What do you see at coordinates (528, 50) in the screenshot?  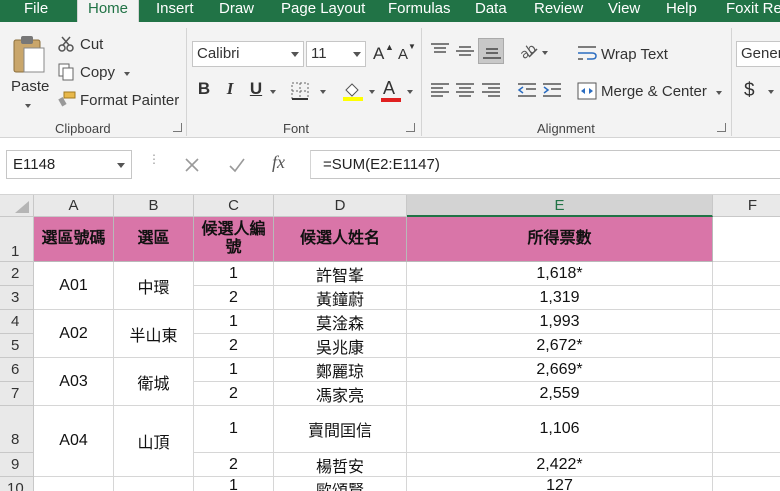 I see `orientation-icon: ab` at bounding box center [528, 50].